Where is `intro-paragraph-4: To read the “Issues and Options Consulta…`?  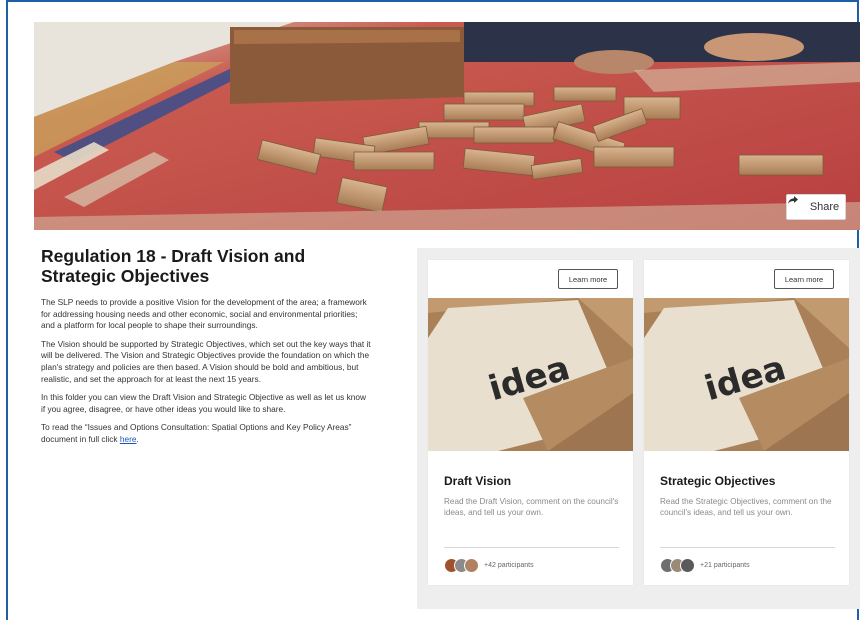
intro-paragraph-4: To read the “Issues and Options Consulta… is located at coordinates (206, 433).